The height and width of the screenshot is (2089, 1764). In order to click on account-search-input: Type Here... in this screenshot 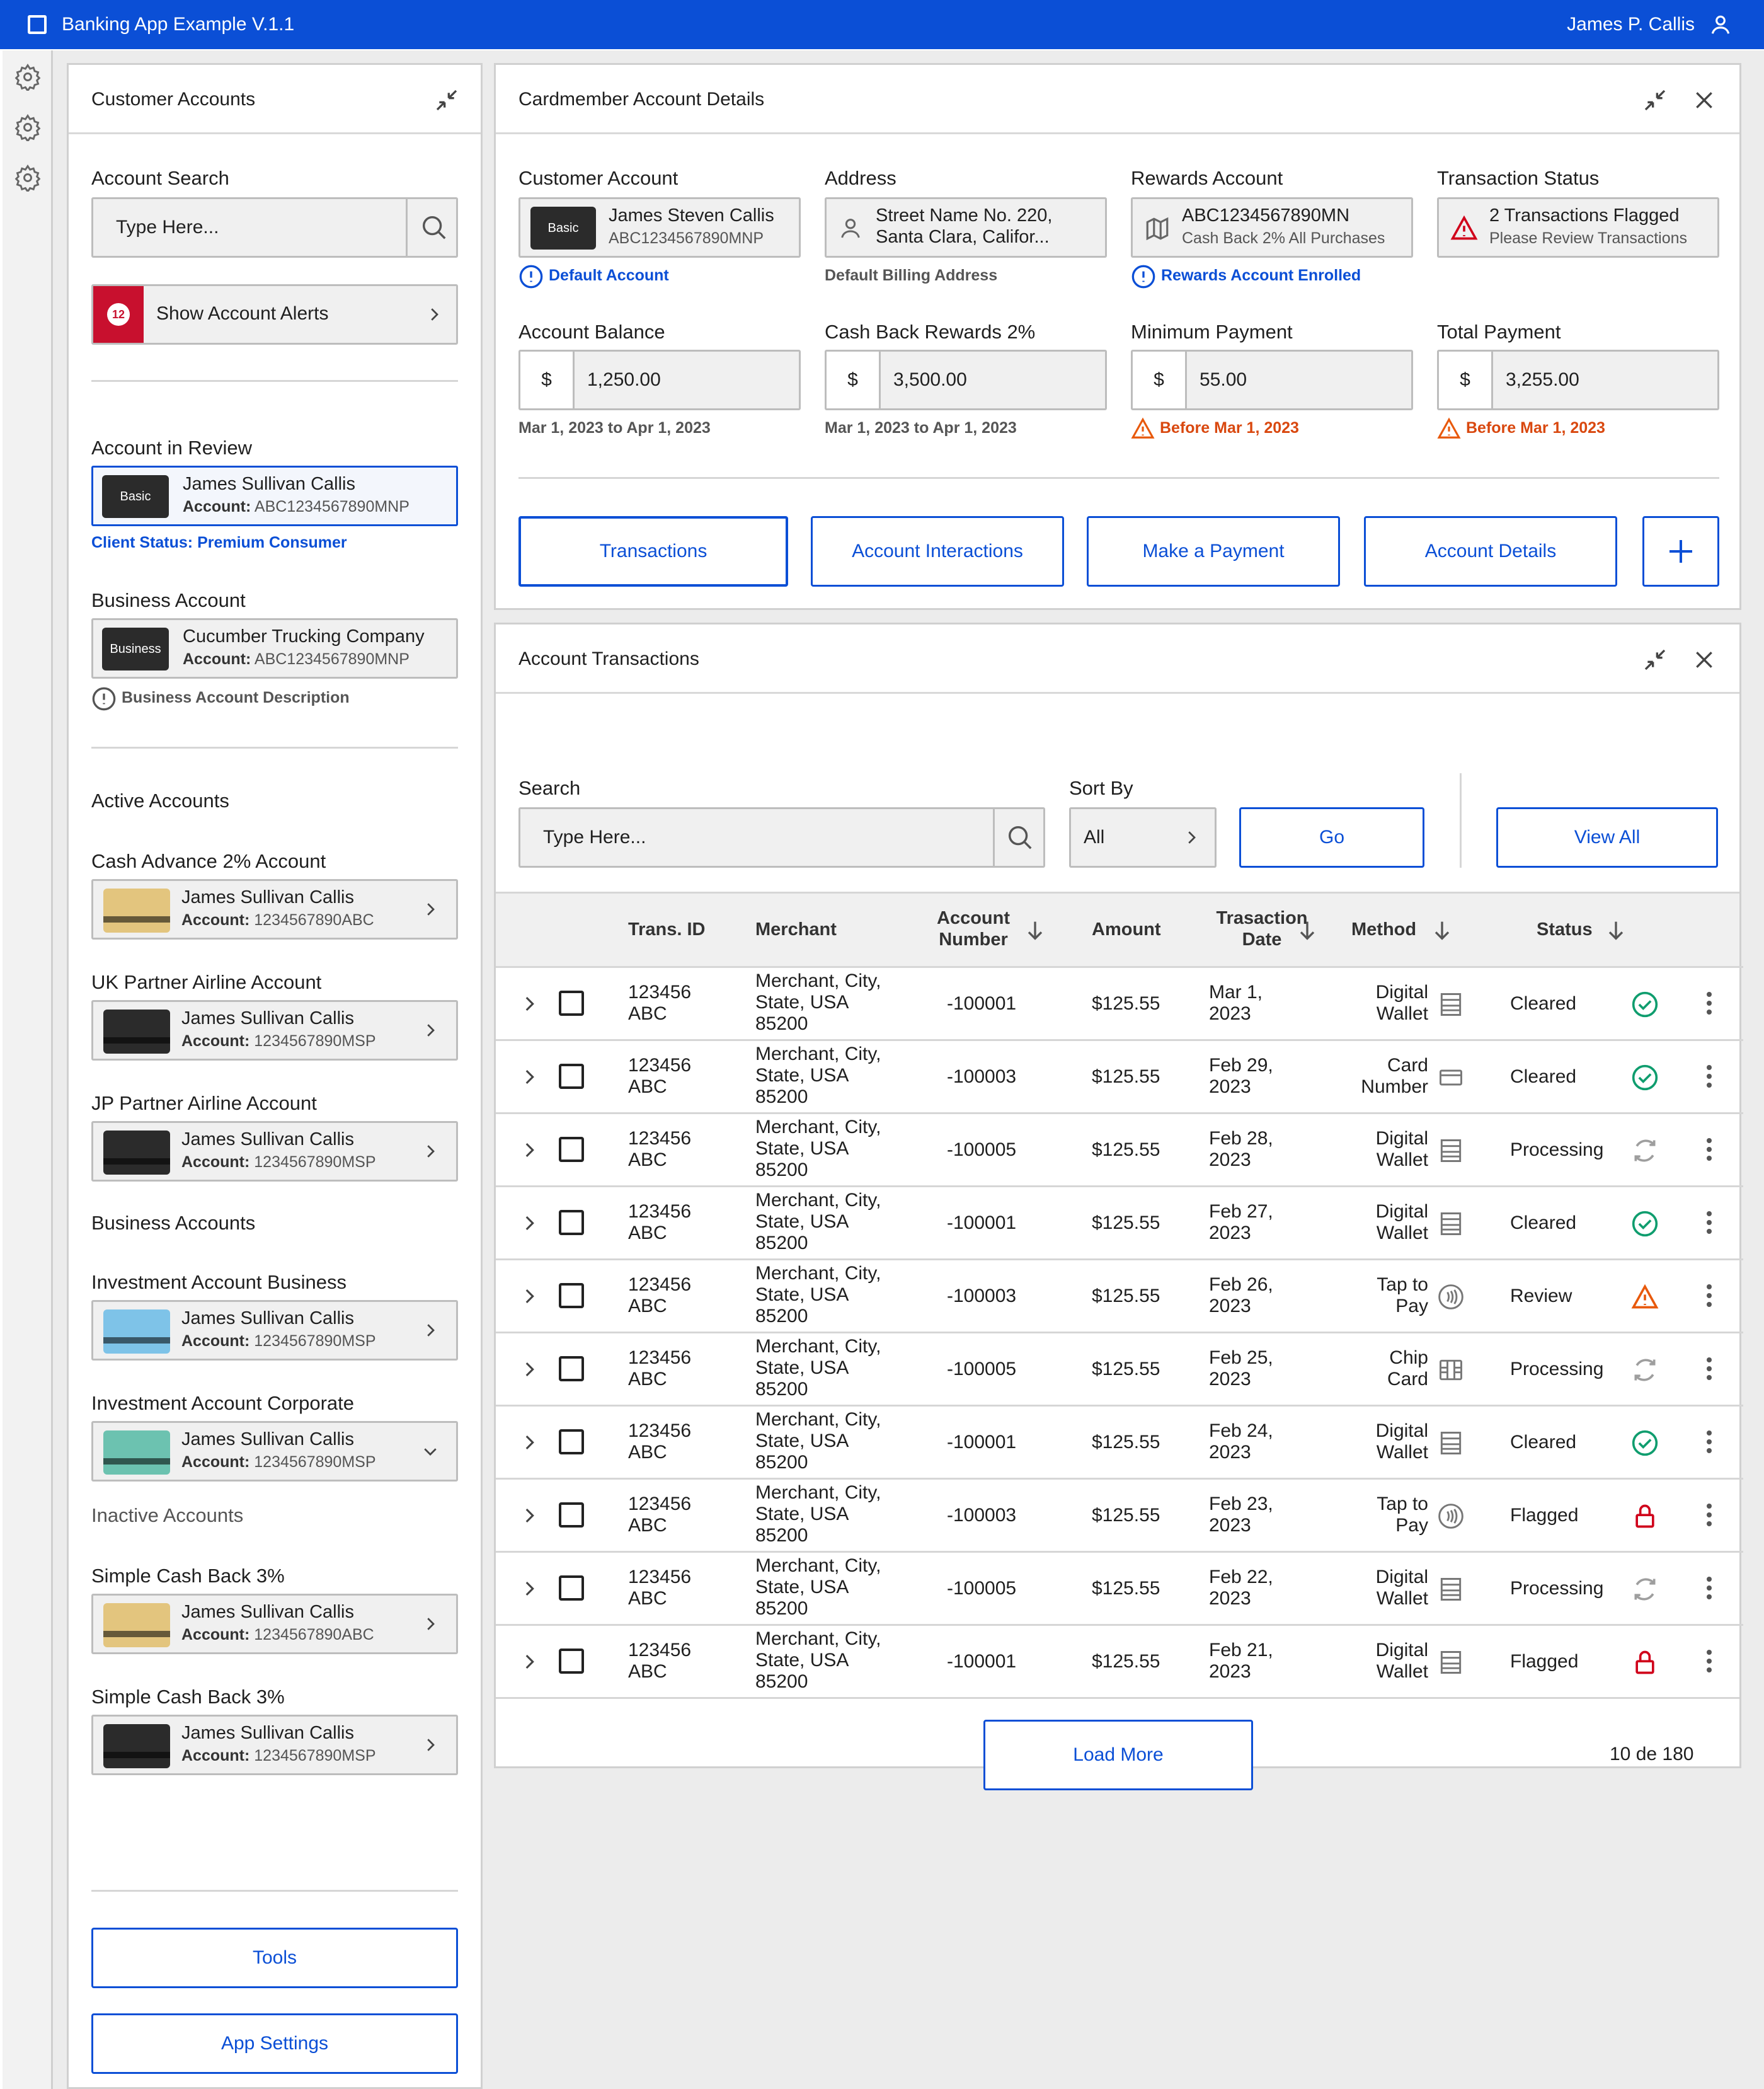, I will do `click(274, 227)`.